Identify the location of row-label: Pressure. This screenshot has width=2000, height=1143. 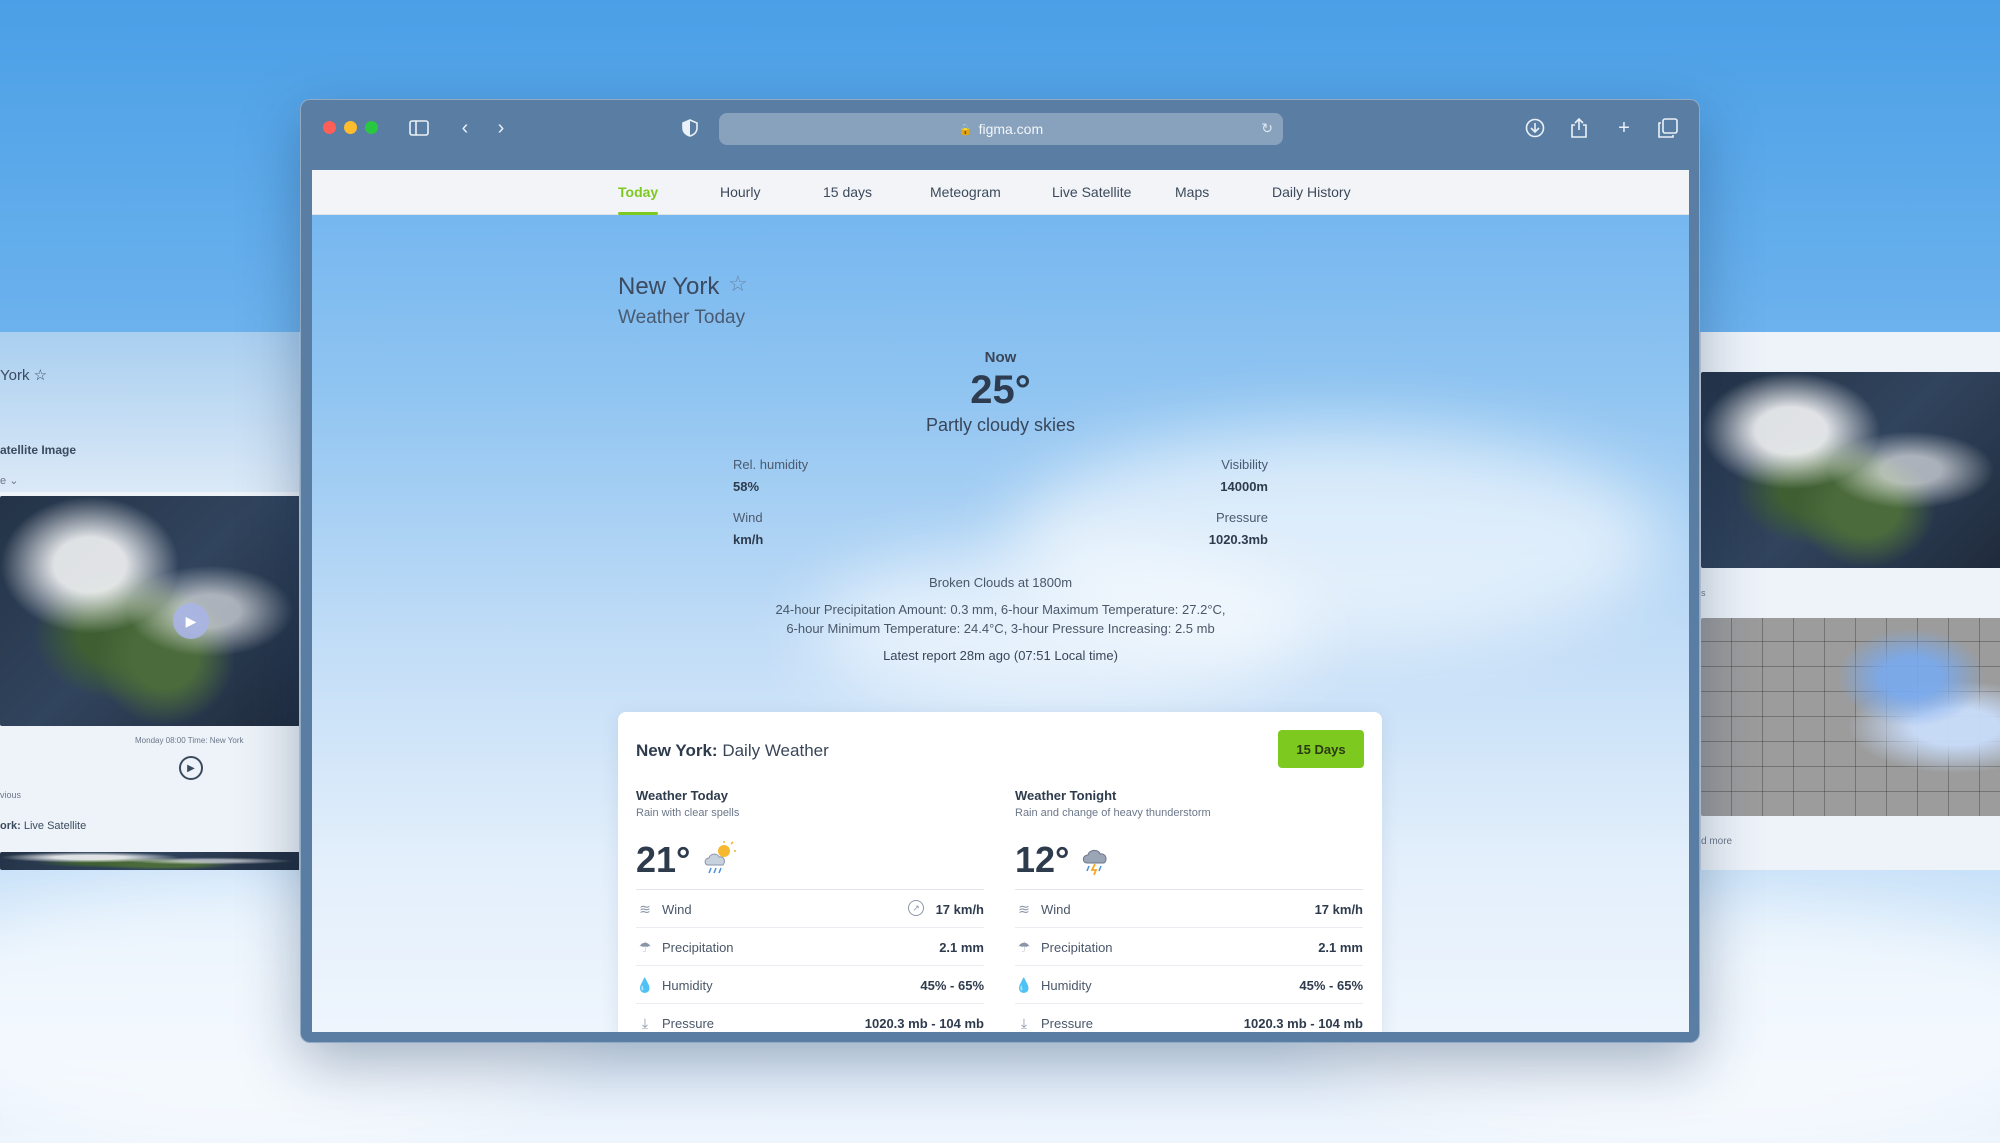
(1067, 1023).